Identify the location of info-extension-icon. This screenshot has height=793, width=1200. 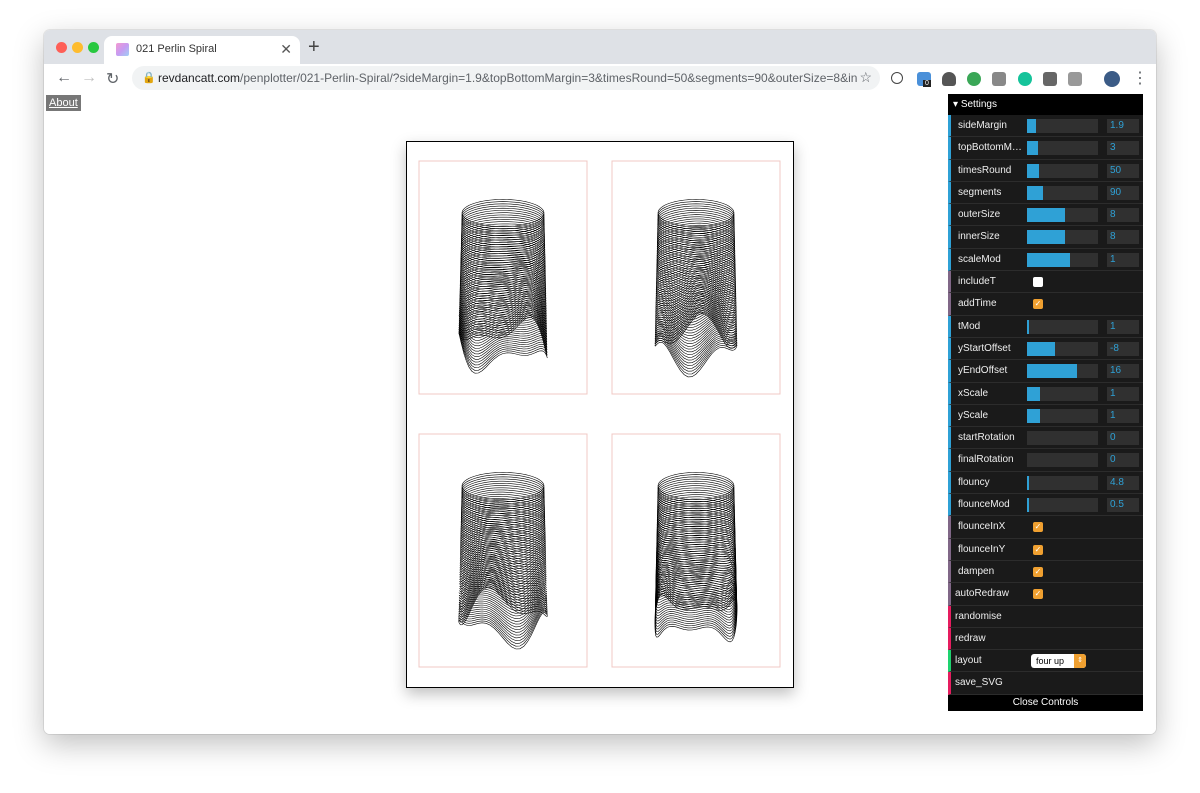
(897, 78).